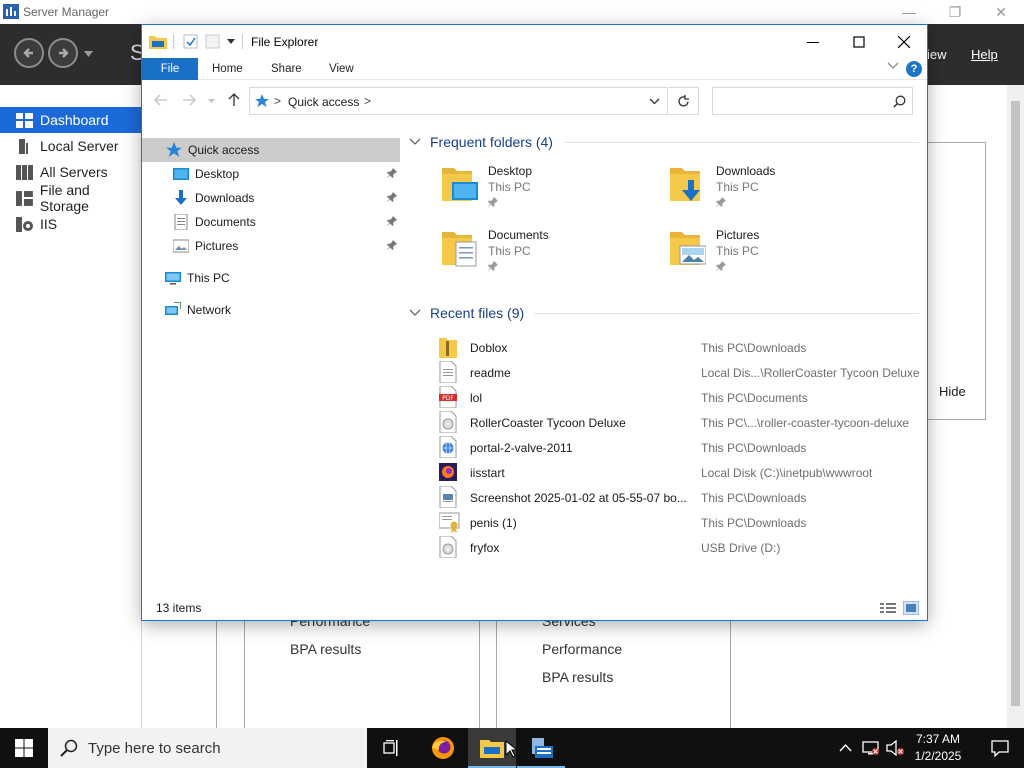  Describe the element at coordinates (534, 69) in the screenshot. I see `fe-ribbon-tabs: File Home Share View ?` at that location.